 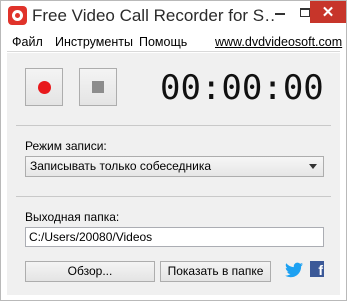 I want to click on title-bar: Free Video Call Recorder for S… ✕, so click(x=173, y=16).